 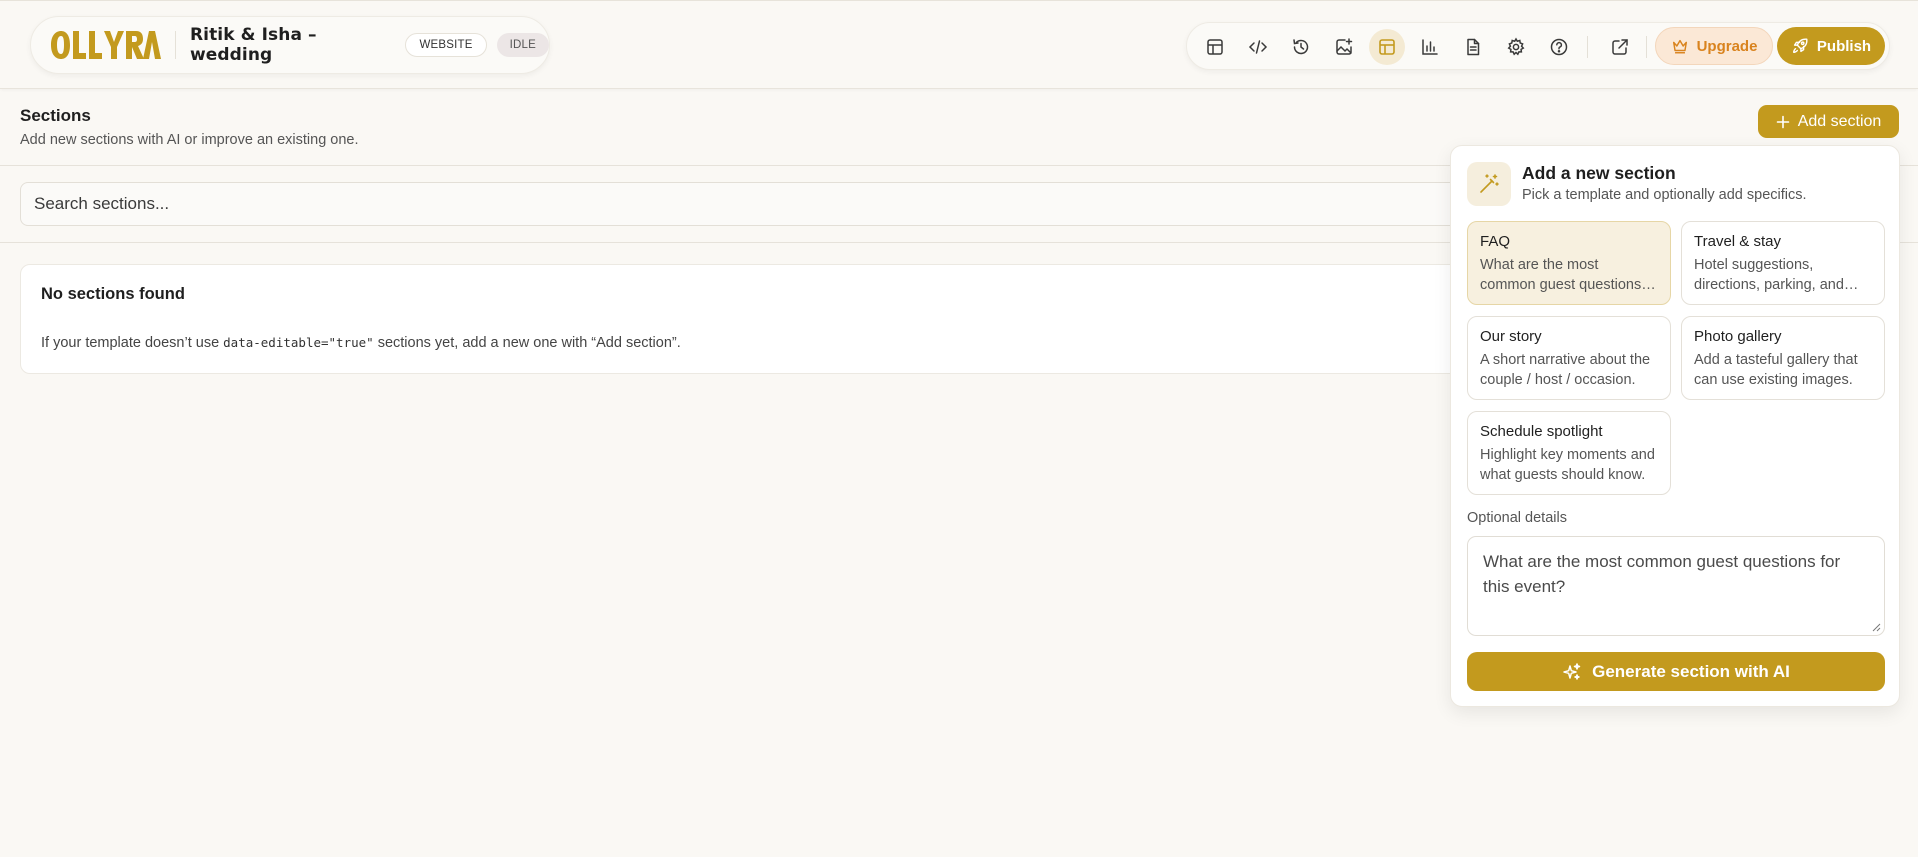 I want to click on open-site-button, so click(x=1620, y=47).